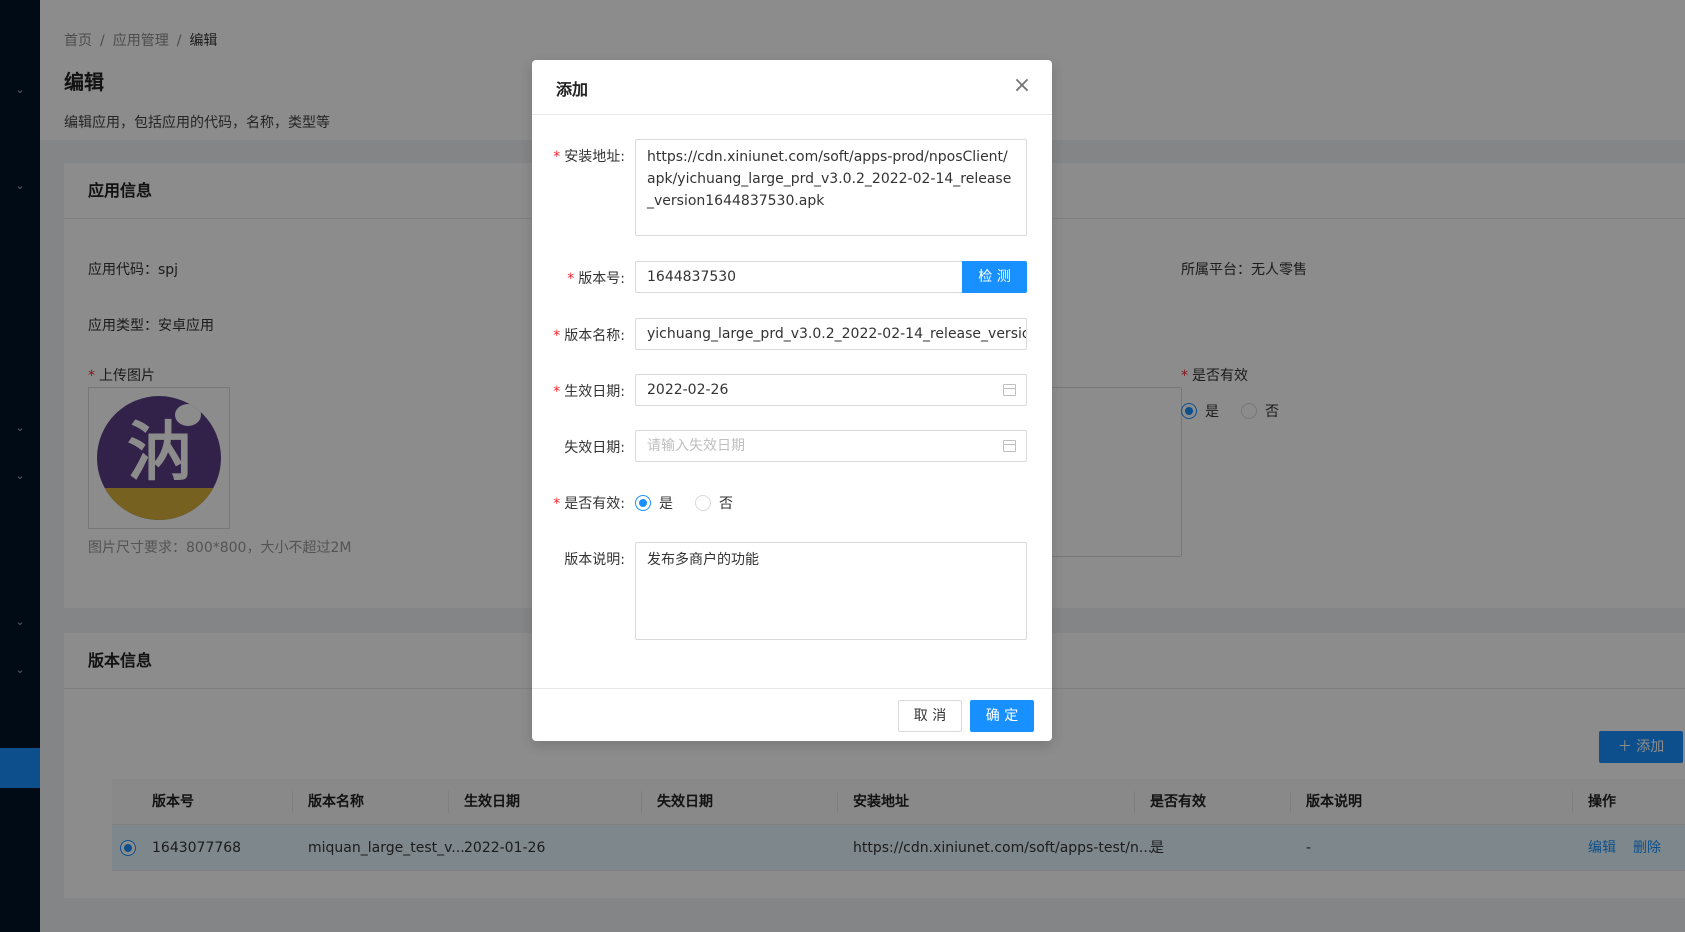  What do you see at coordinates (643, 503) in the screenshot?
I see `valid-yes-radio` at bounding box center [643, 503].